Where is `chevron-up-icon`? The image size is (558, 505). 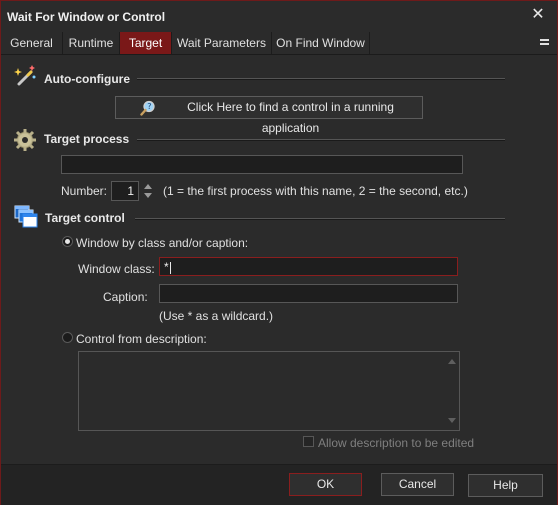
chevron-up-icon is located at coordinates (148, 186).